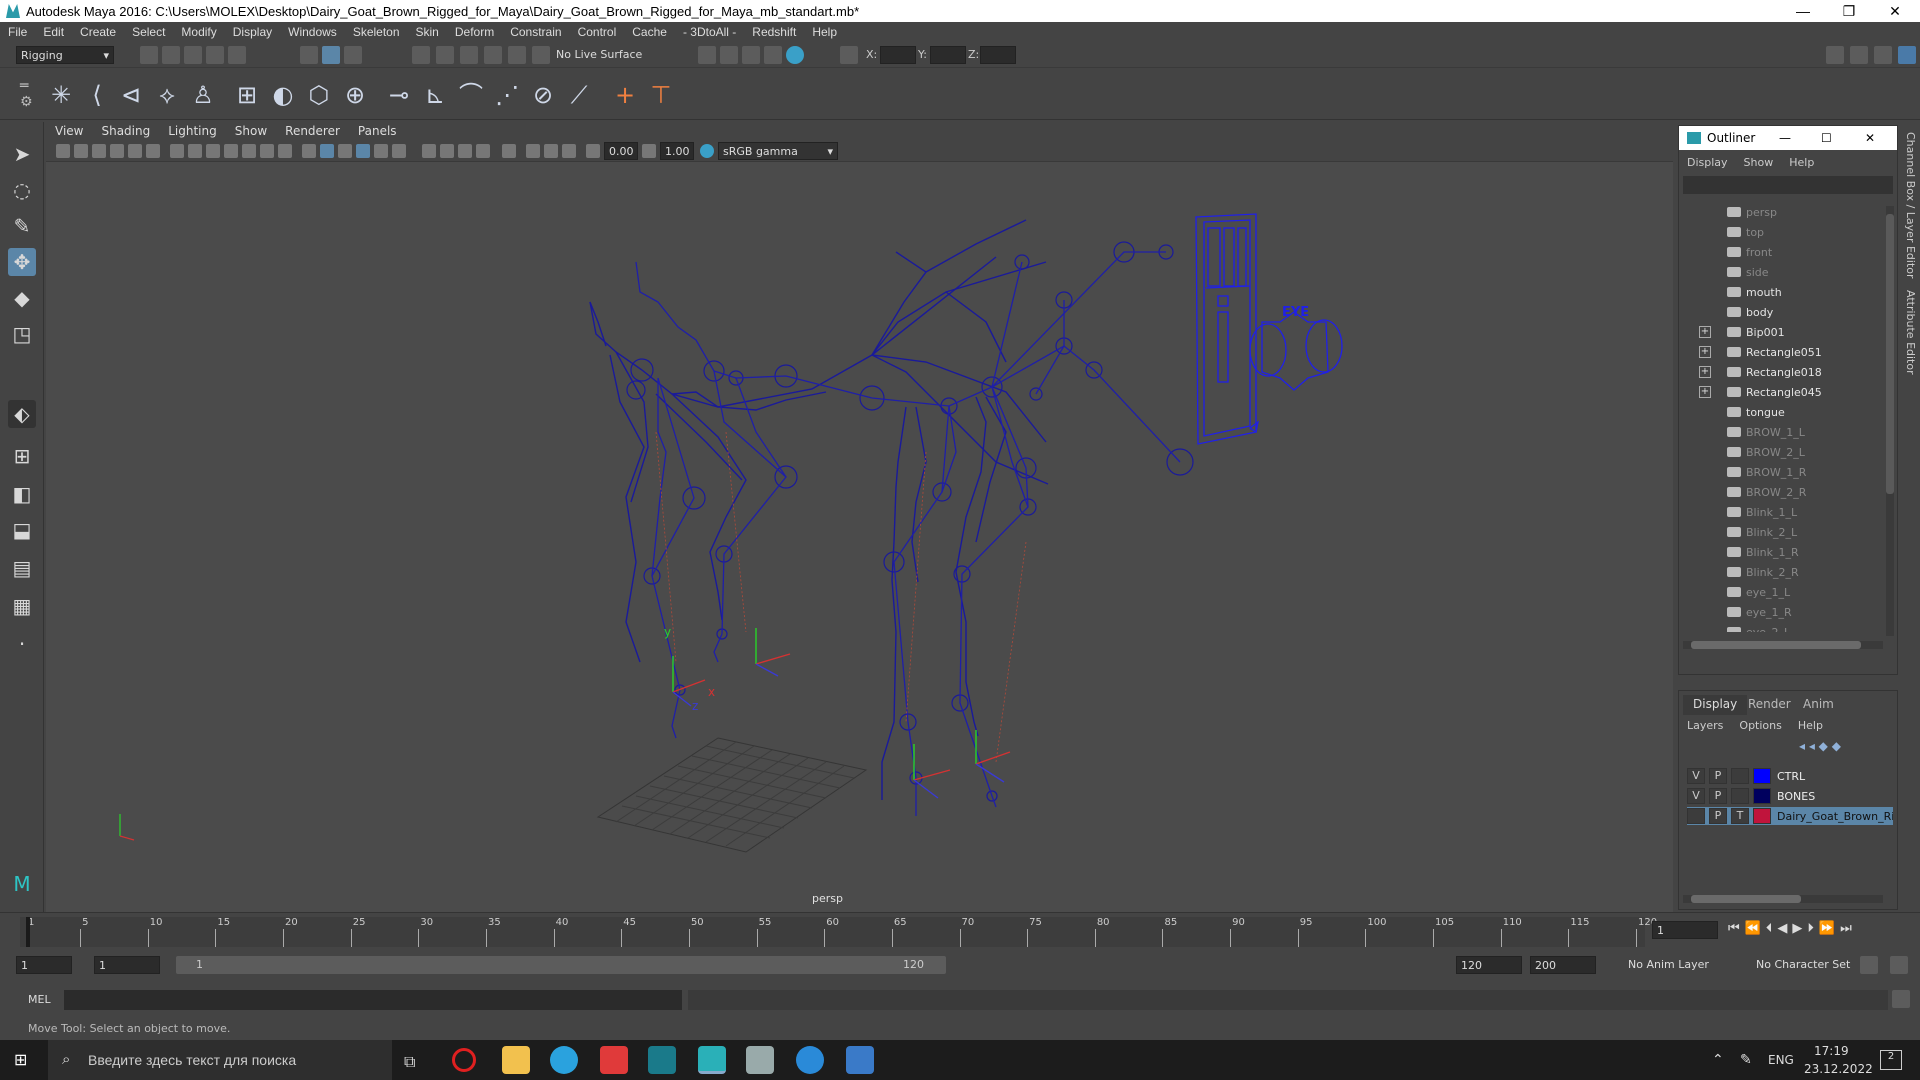 The width and height of the screenshot is (1920, 1080). I want to click on snap-point-icon, so click(469, 55).